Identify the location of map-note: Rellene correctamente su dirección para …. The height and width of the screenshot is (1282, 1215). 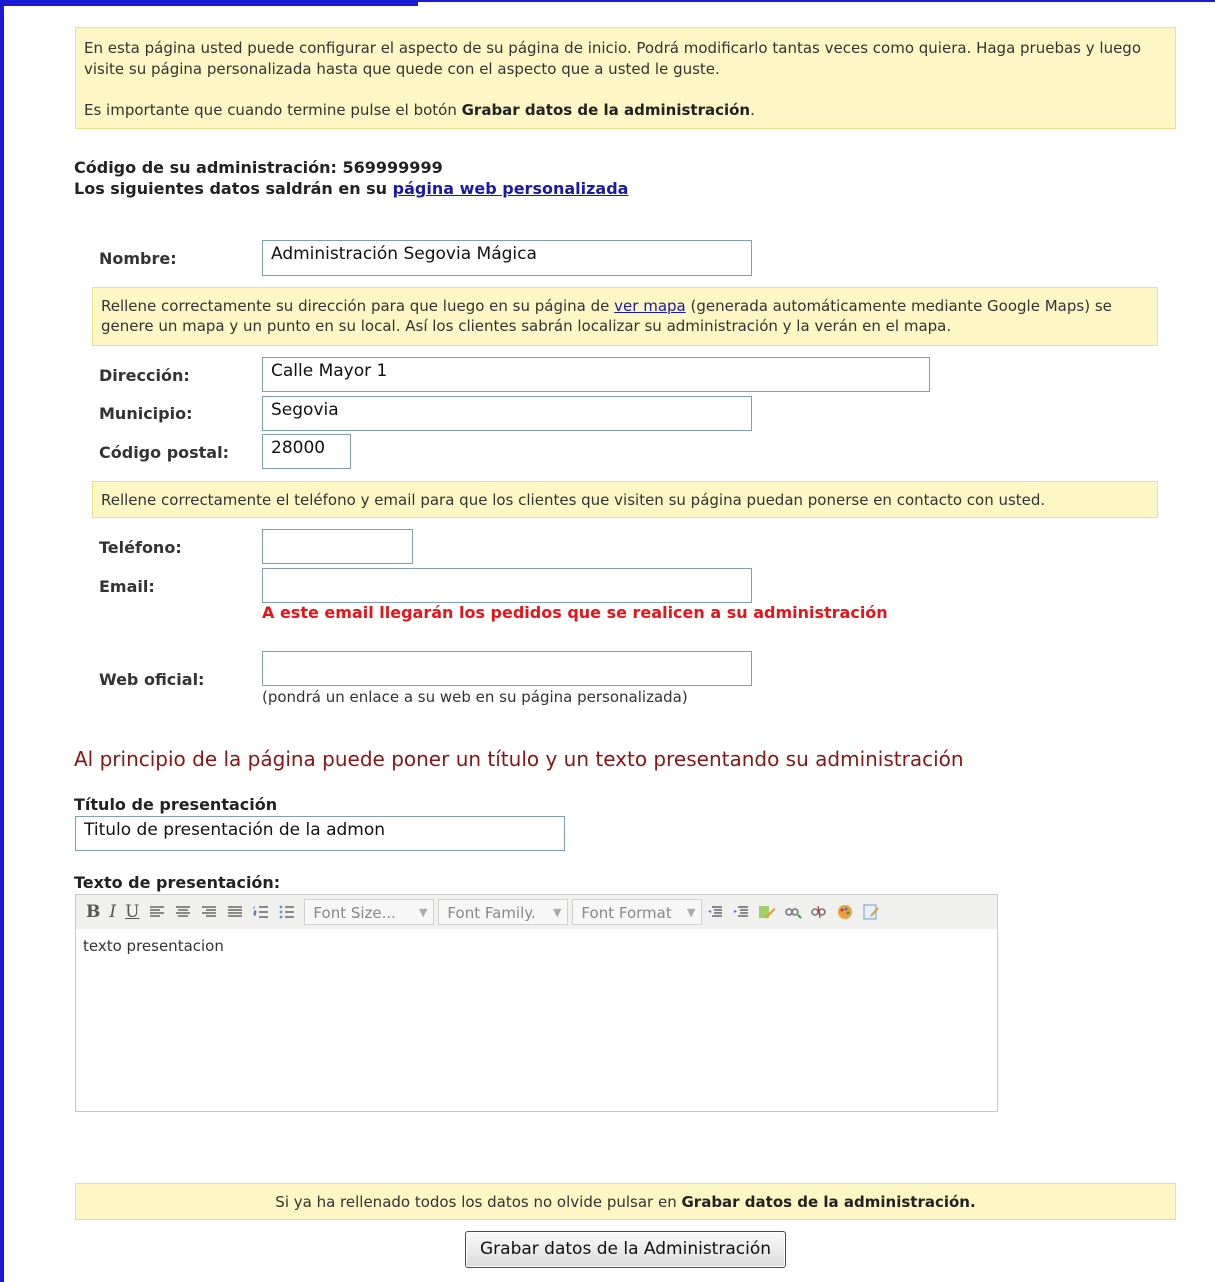
(625, 316).